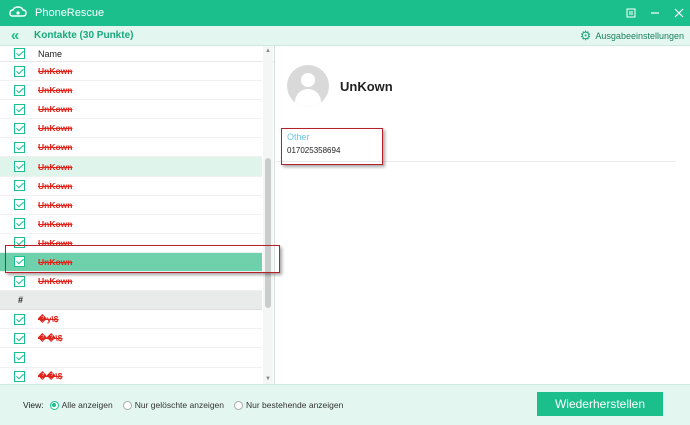 The image size is (690, 425). Describe the element at coordinates (137, 54) in the screenshot. I see `list-header: Name` at that location.